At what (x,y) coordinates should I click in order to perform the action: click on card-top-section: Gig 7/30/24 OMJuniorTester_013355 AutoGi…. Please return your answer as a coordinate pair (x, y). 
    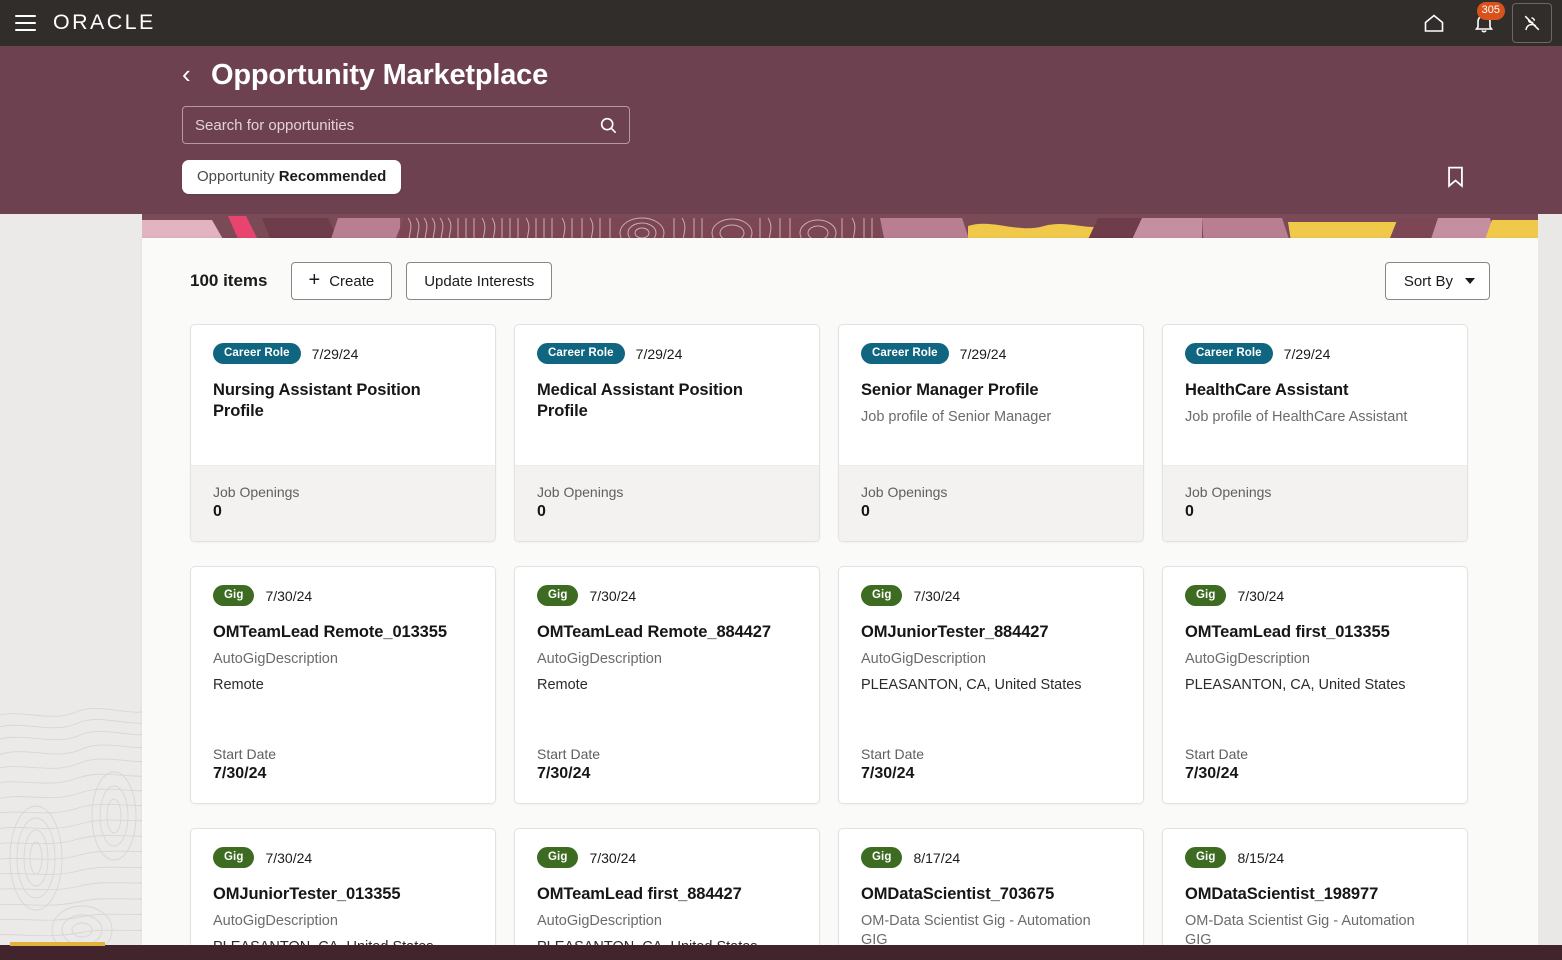
    Looking at the image, I should click on (343, 894).